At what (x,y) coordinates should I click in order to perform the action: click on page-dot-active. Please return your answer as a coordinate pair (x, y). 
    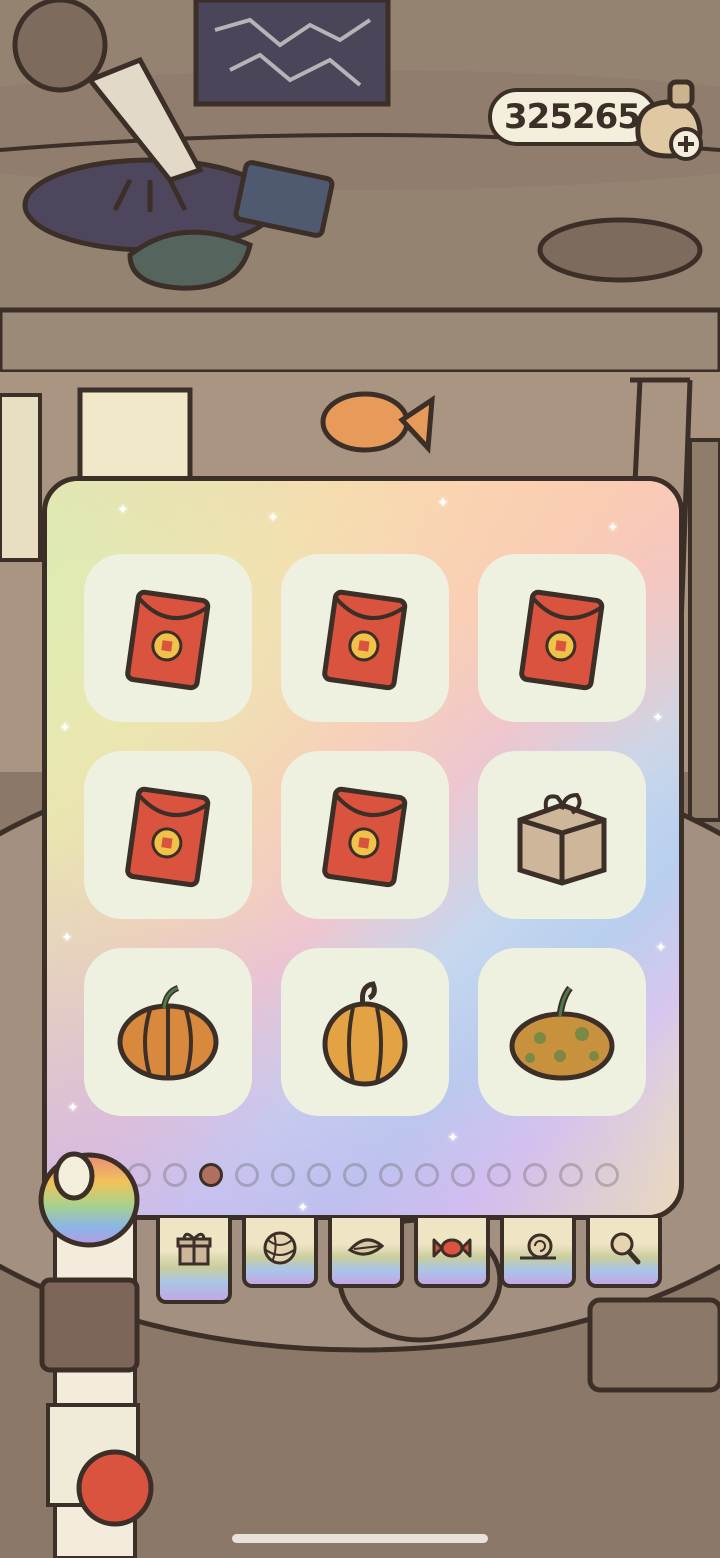
    Looking at the image, I should click on (211, 1175).